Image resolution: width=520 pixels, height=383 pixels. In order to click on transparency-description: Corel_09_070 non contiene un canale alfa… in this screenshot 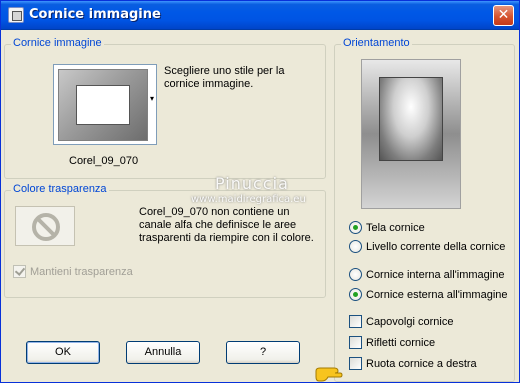, I will do `click(226, 225)`.